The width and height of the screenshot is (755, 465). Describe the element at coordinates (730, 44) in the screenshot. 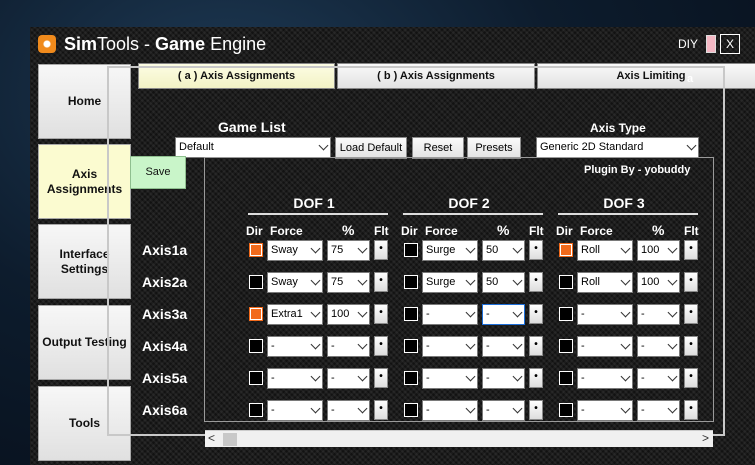

I see `close-button: X` at that location.